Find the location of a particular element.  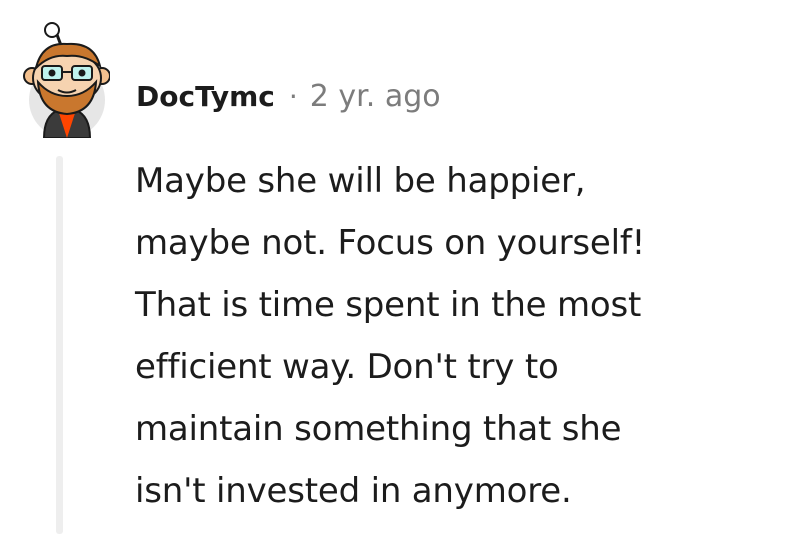

user-avatar is located at coordinates (62, 80).